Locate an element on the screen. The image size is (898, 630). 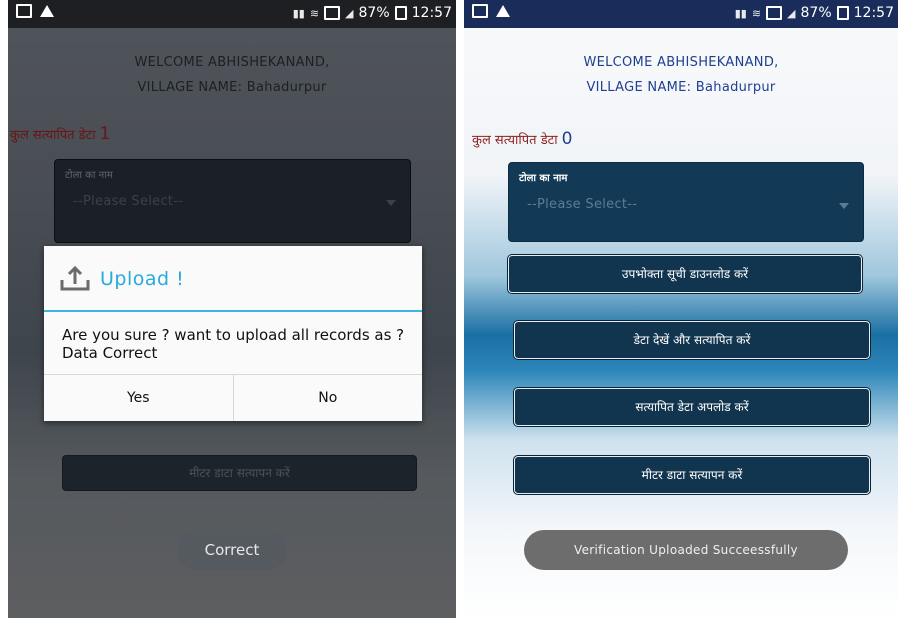
verified-count: कुल सत्यापित डेटा 0 is located at coordinates (522, 139).